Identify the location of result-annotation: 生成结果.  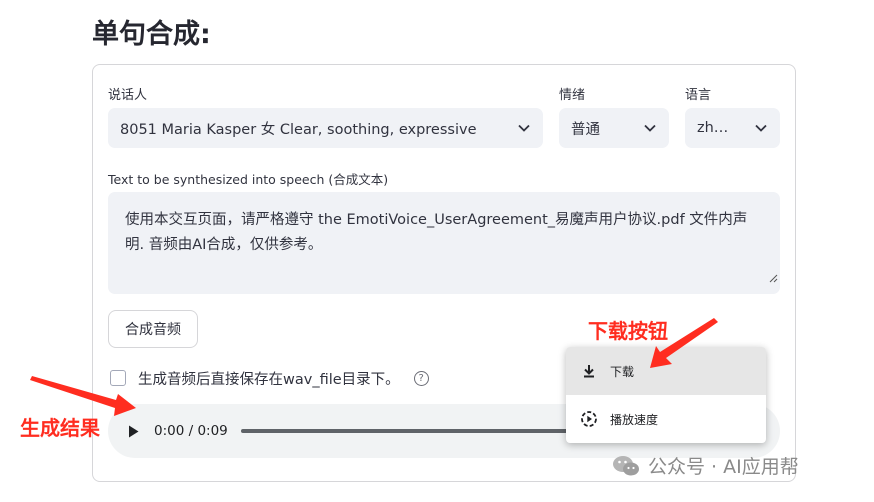
(60, 428).